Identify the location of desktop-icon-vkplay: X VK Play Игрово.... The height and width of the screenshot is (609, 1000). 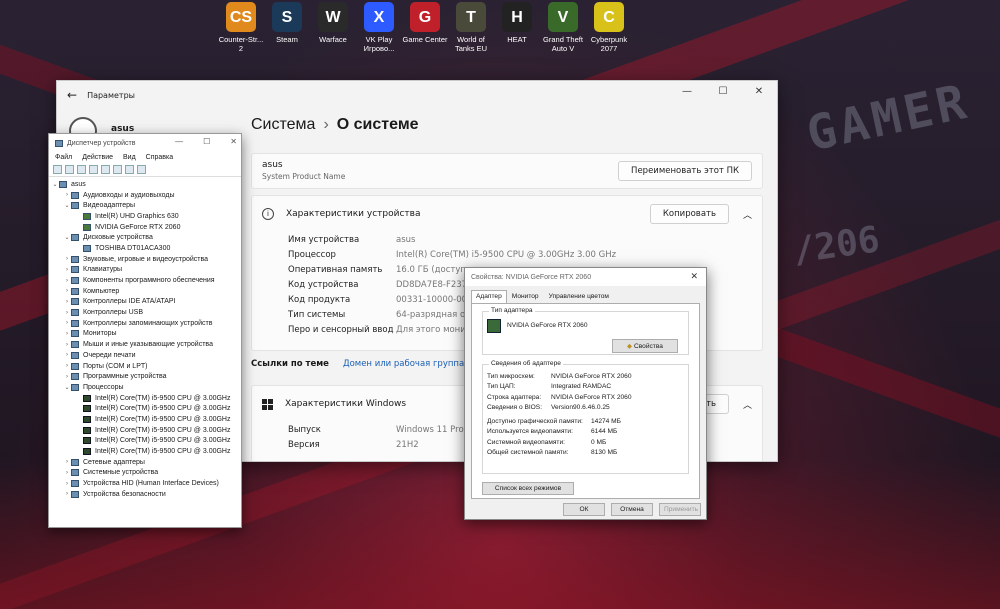
(379, 26).